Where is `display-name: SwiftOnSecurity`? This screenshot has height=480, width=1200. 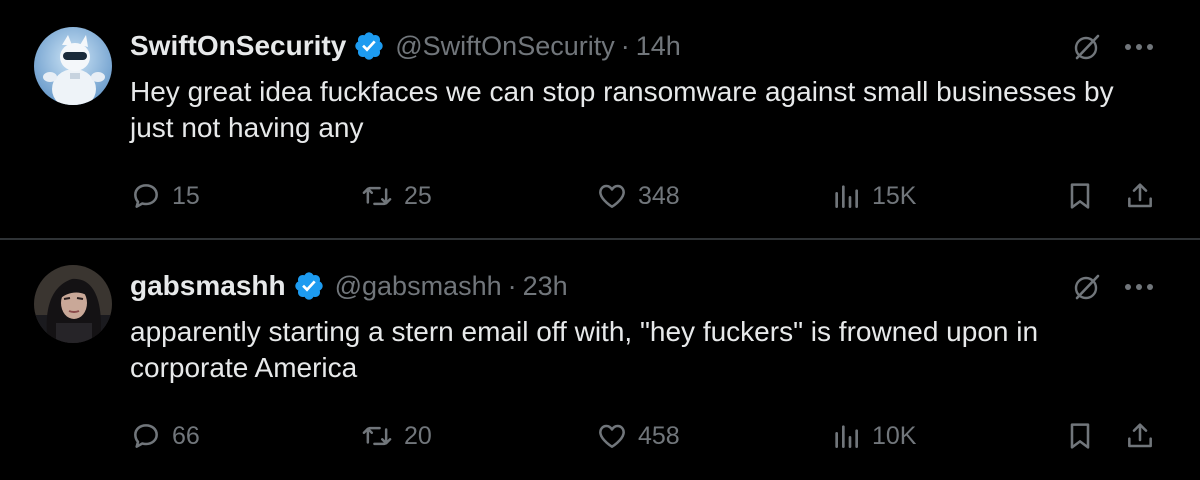 display-name: SwiftOnSecurity is located at coordinates (238, 46).